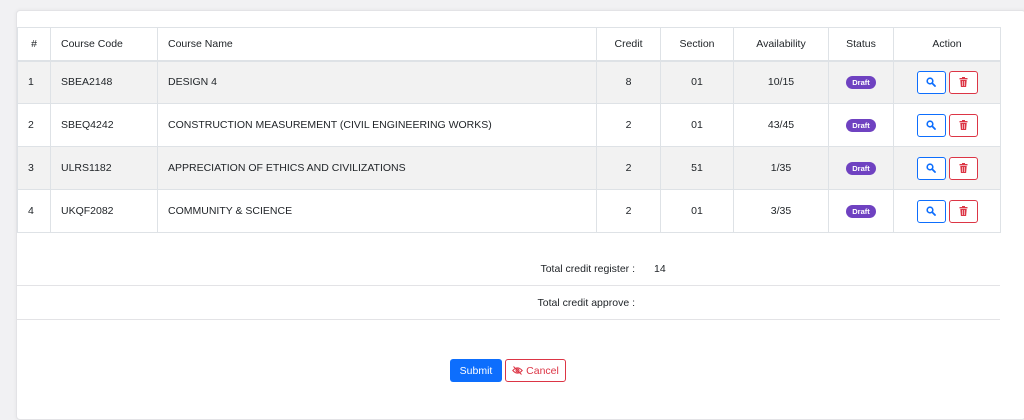 This screenshot has height=420, width=1024. Describe the element at coordinates (586, 303) in the screenshot. I see `credit-approve-label: Total credit approve :` at that location.